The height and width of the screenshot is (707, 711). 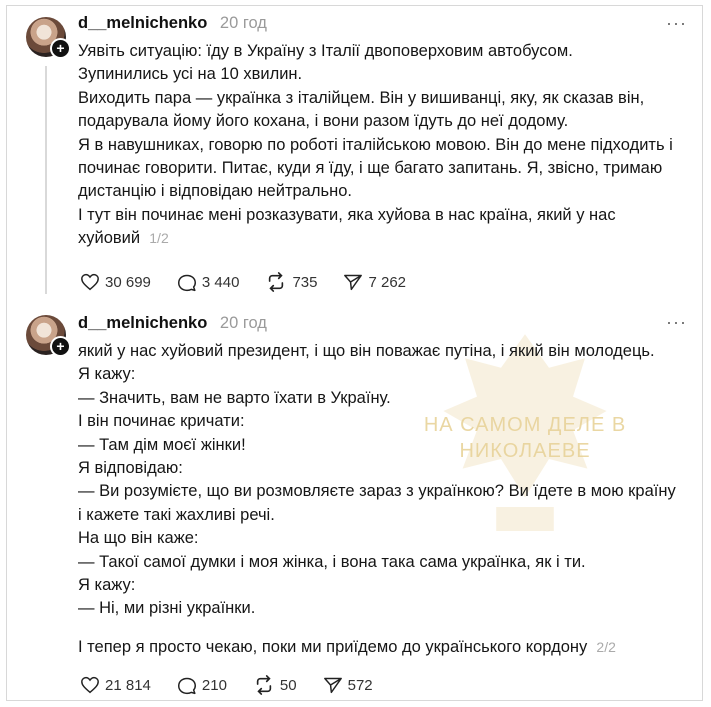 I want to click on text-line, so click(x=388, y=628).